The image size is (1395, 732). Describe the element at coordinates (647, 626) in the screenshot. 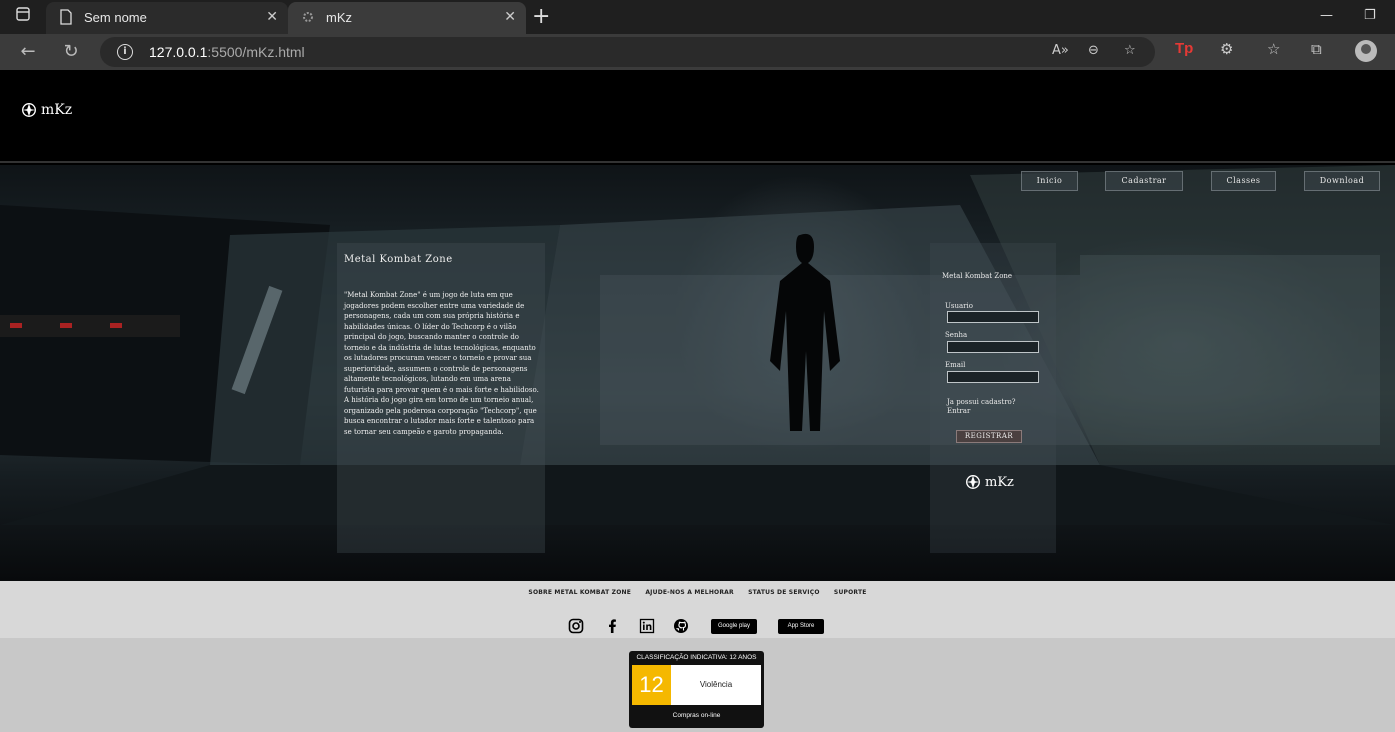

I see `linkedin-icon` at that location.